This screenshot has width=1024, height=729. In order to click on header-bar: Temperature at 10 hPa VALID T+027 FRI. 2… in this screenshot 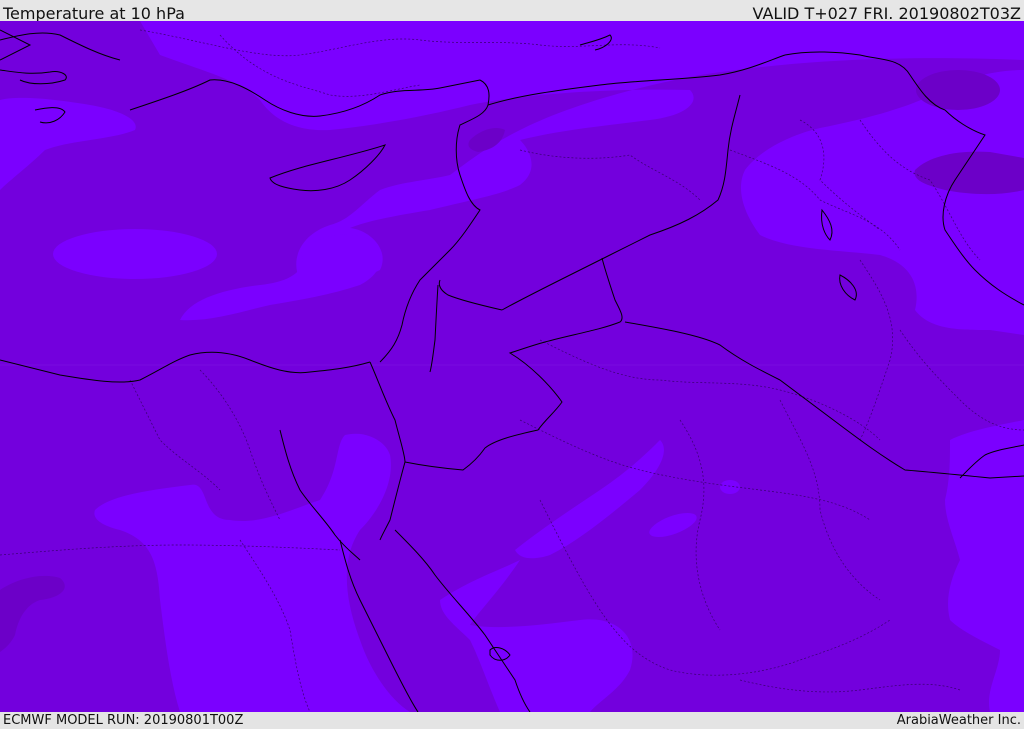, I will do `click(512, 11)`.